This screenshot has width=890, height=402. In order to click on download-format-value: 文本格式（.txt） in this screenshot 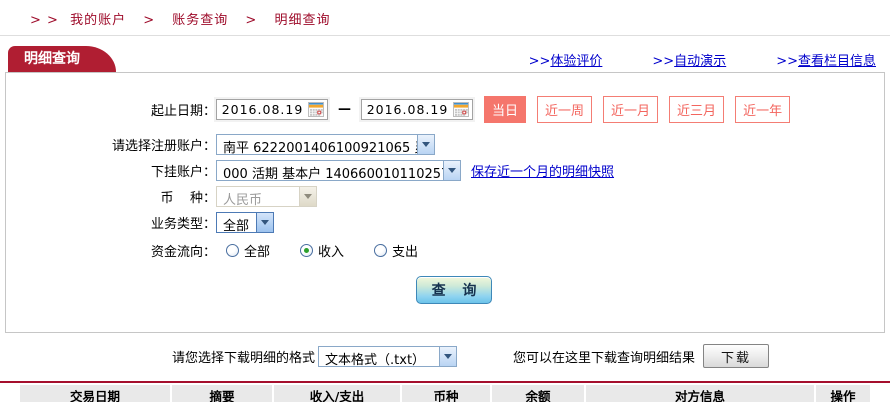, I will do `click(375, 359)`.